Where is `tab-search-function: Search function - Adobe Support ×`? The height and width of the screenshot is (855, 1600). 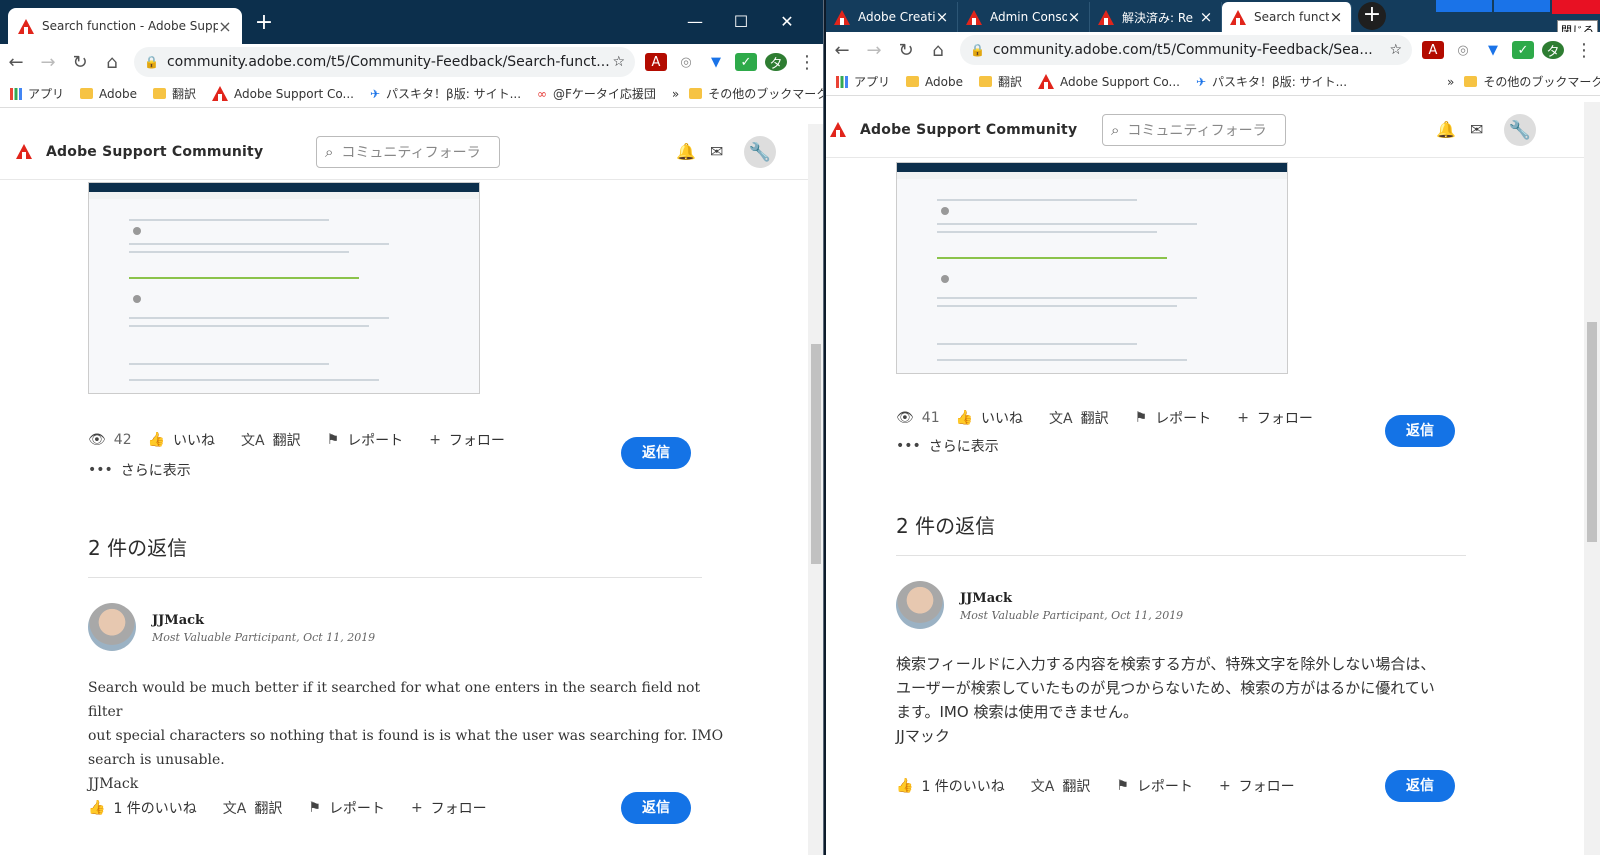
tab-search-function: Search function - Adobe Support × is located at coordinates (125, 26).